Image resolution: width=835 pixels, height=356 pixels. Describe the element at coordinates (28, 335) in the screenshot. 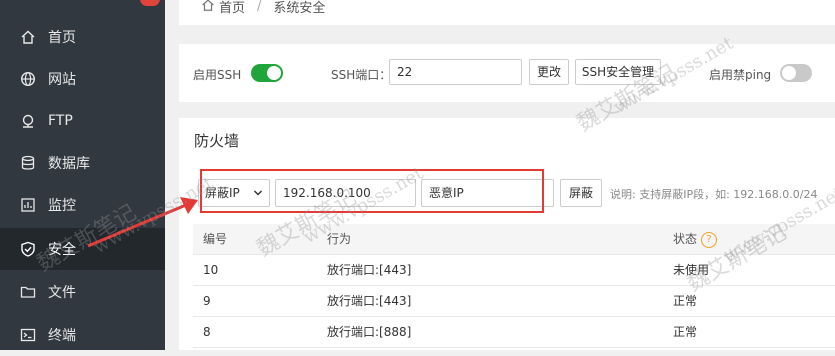

I see `terminal-icon` at that location.